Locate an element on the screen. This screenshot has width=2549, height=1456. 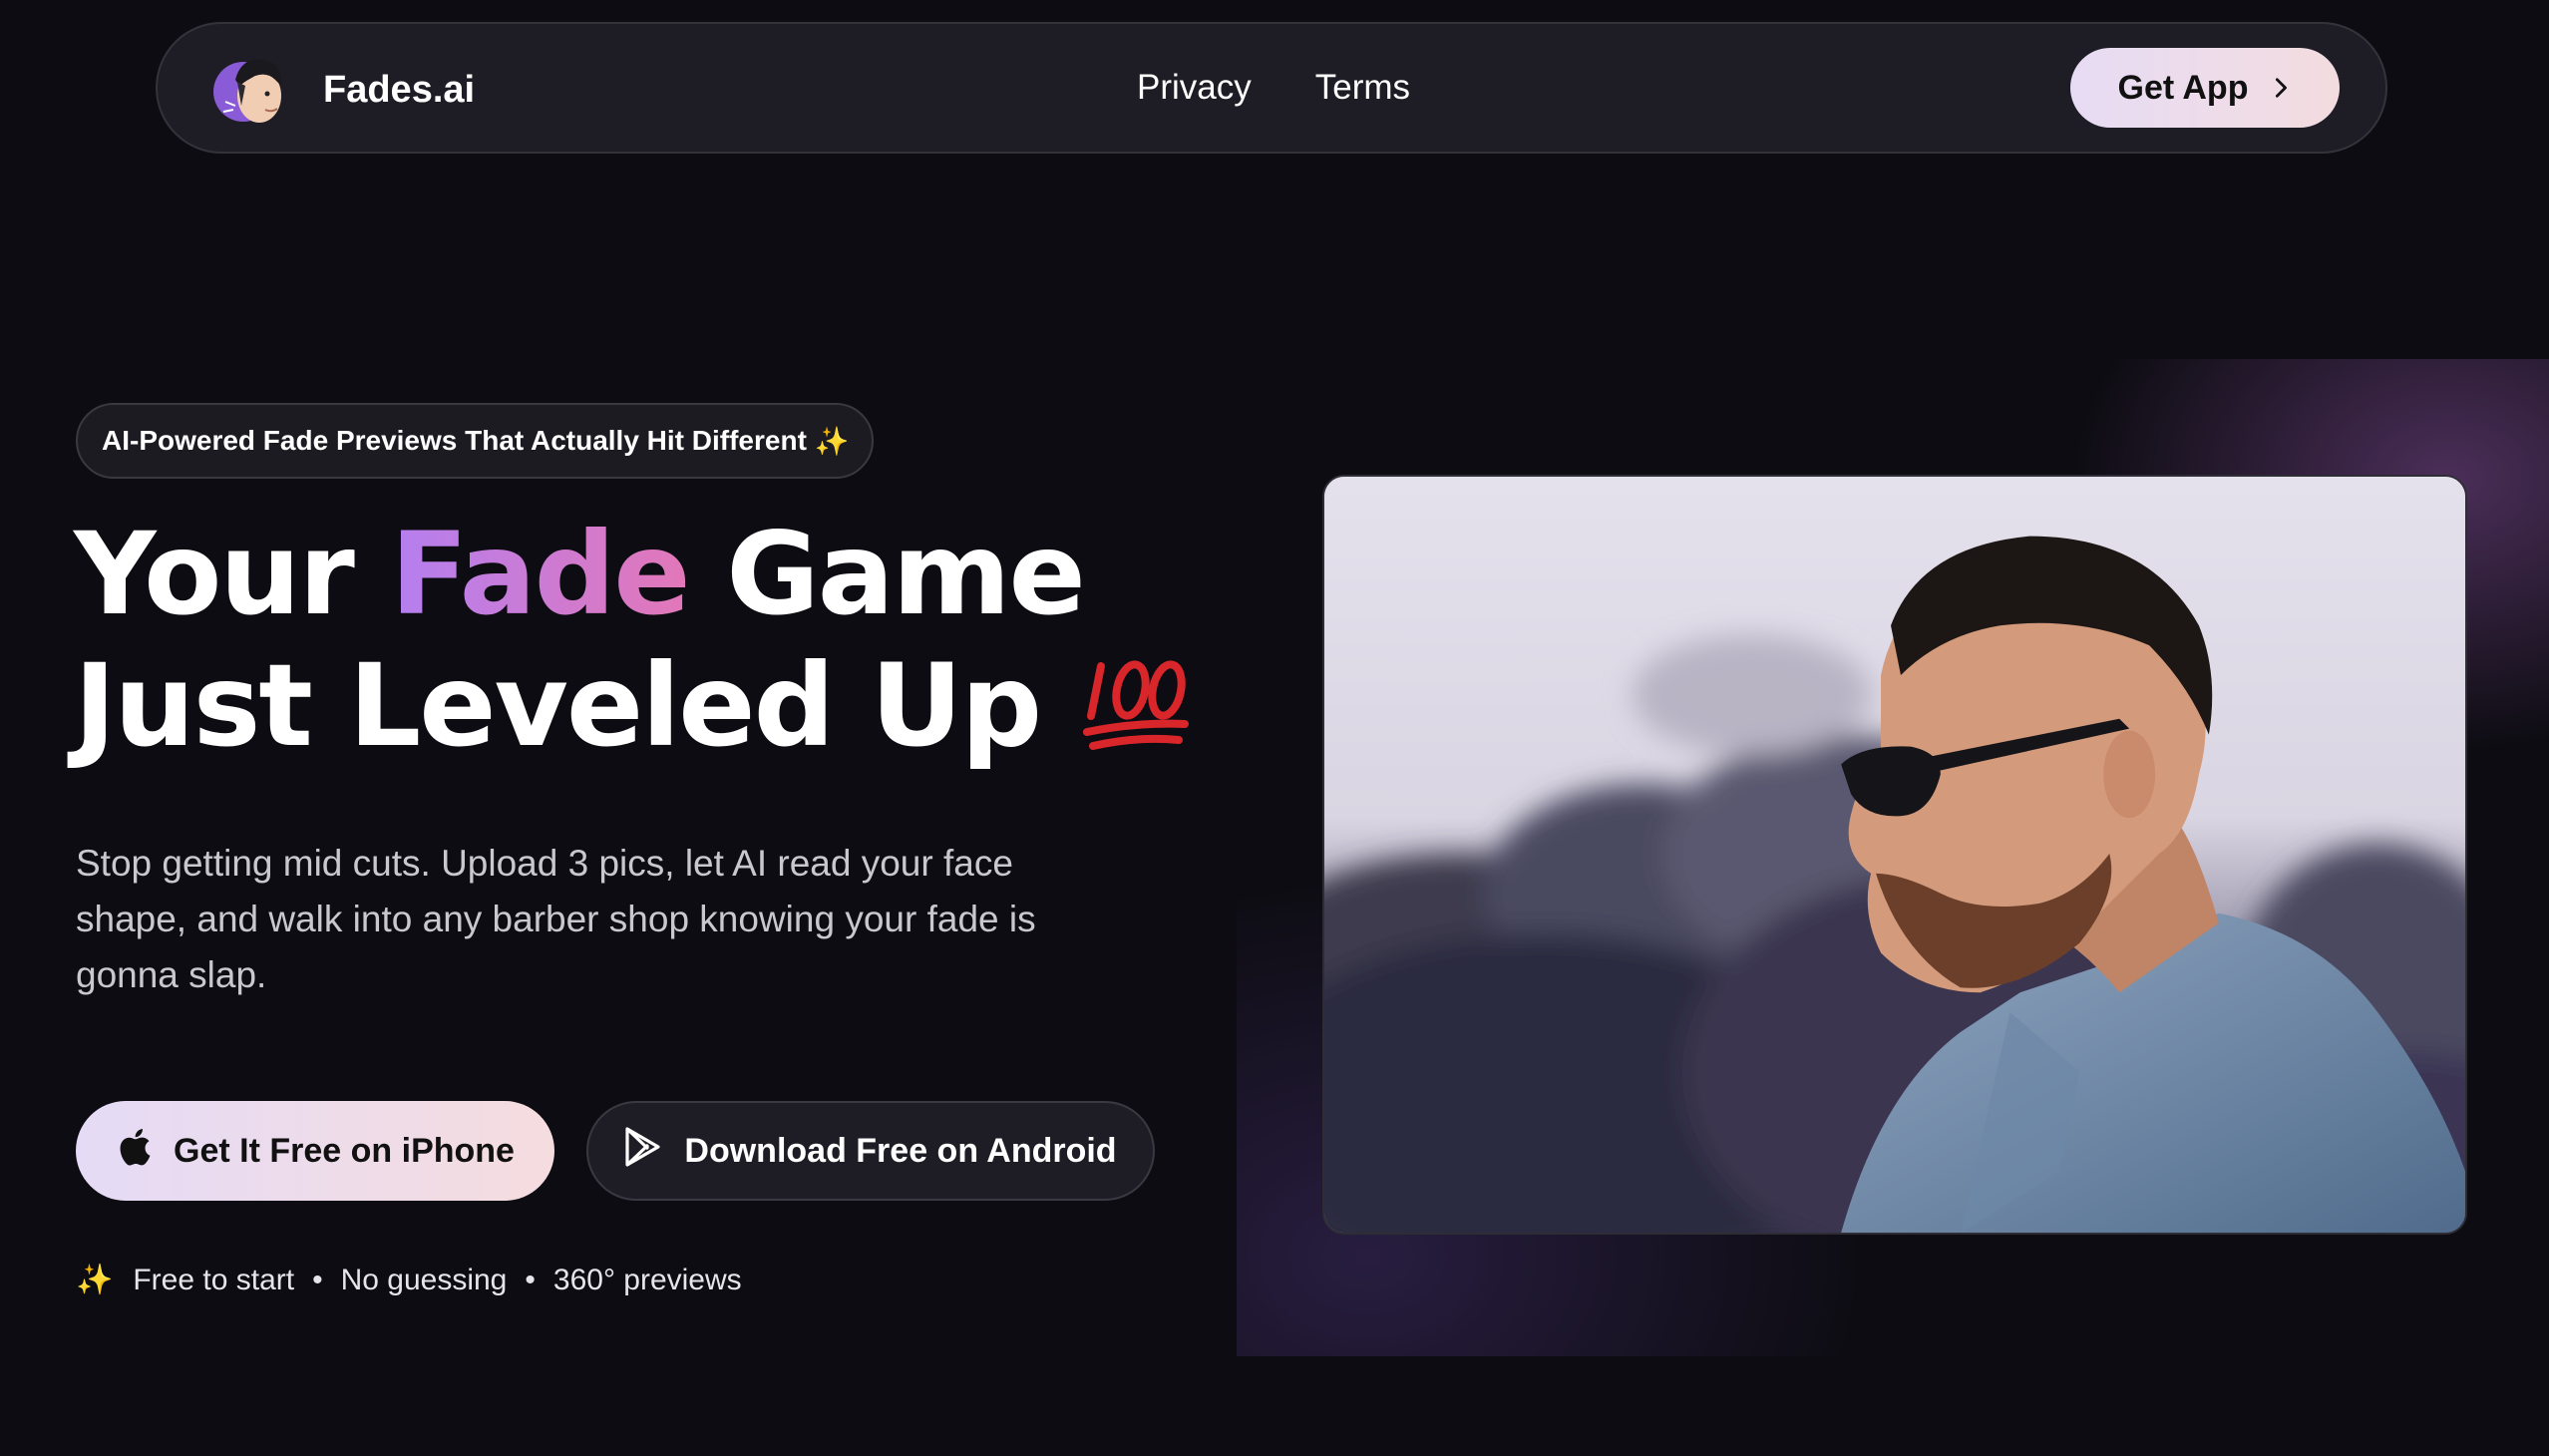
brand: Fades.ai is located at coordinates (341, 90).